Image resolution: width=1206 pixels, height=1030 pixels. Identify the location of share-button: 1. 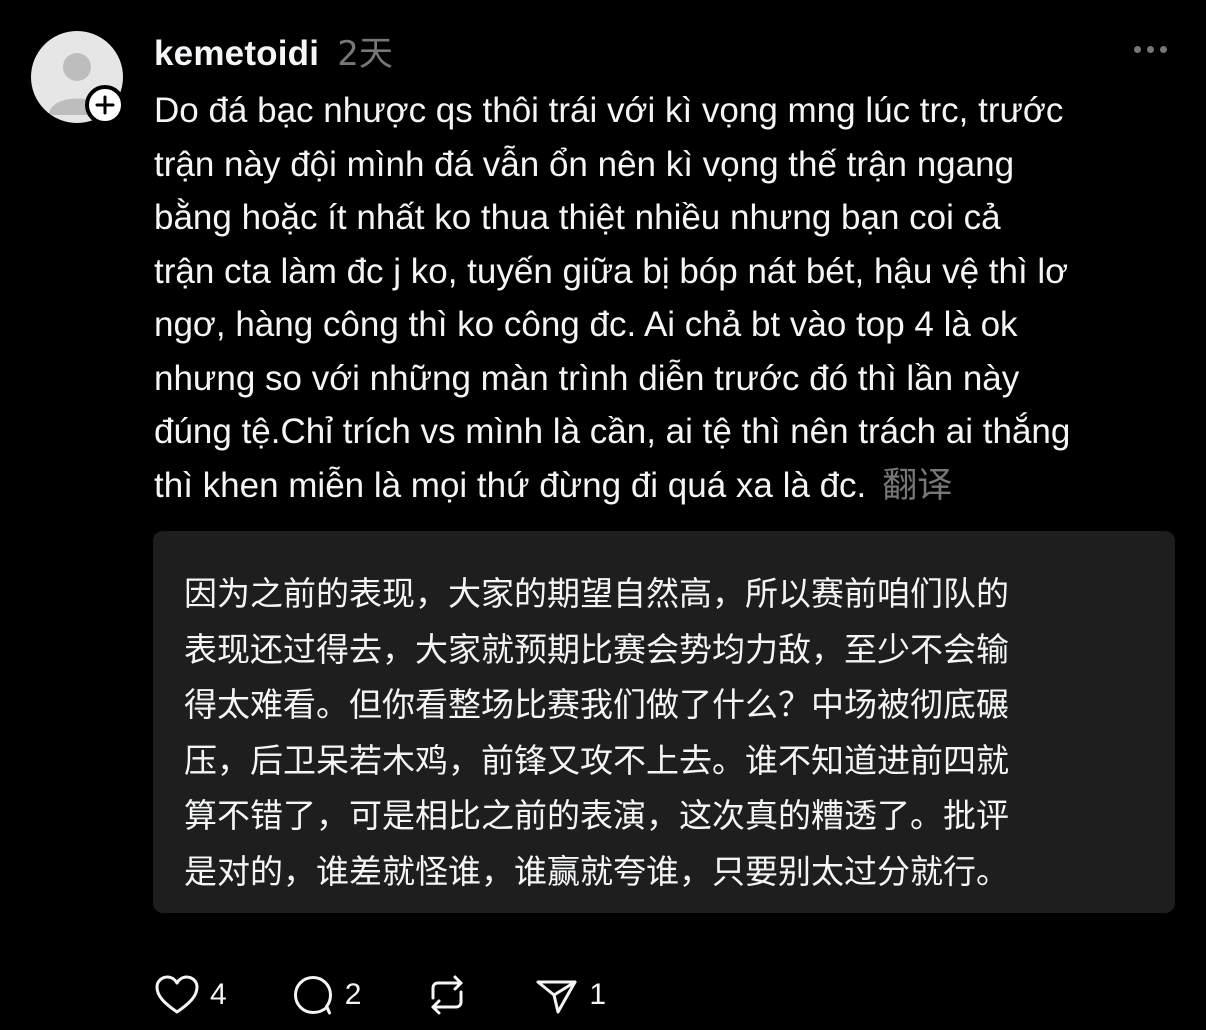
(570, 995).